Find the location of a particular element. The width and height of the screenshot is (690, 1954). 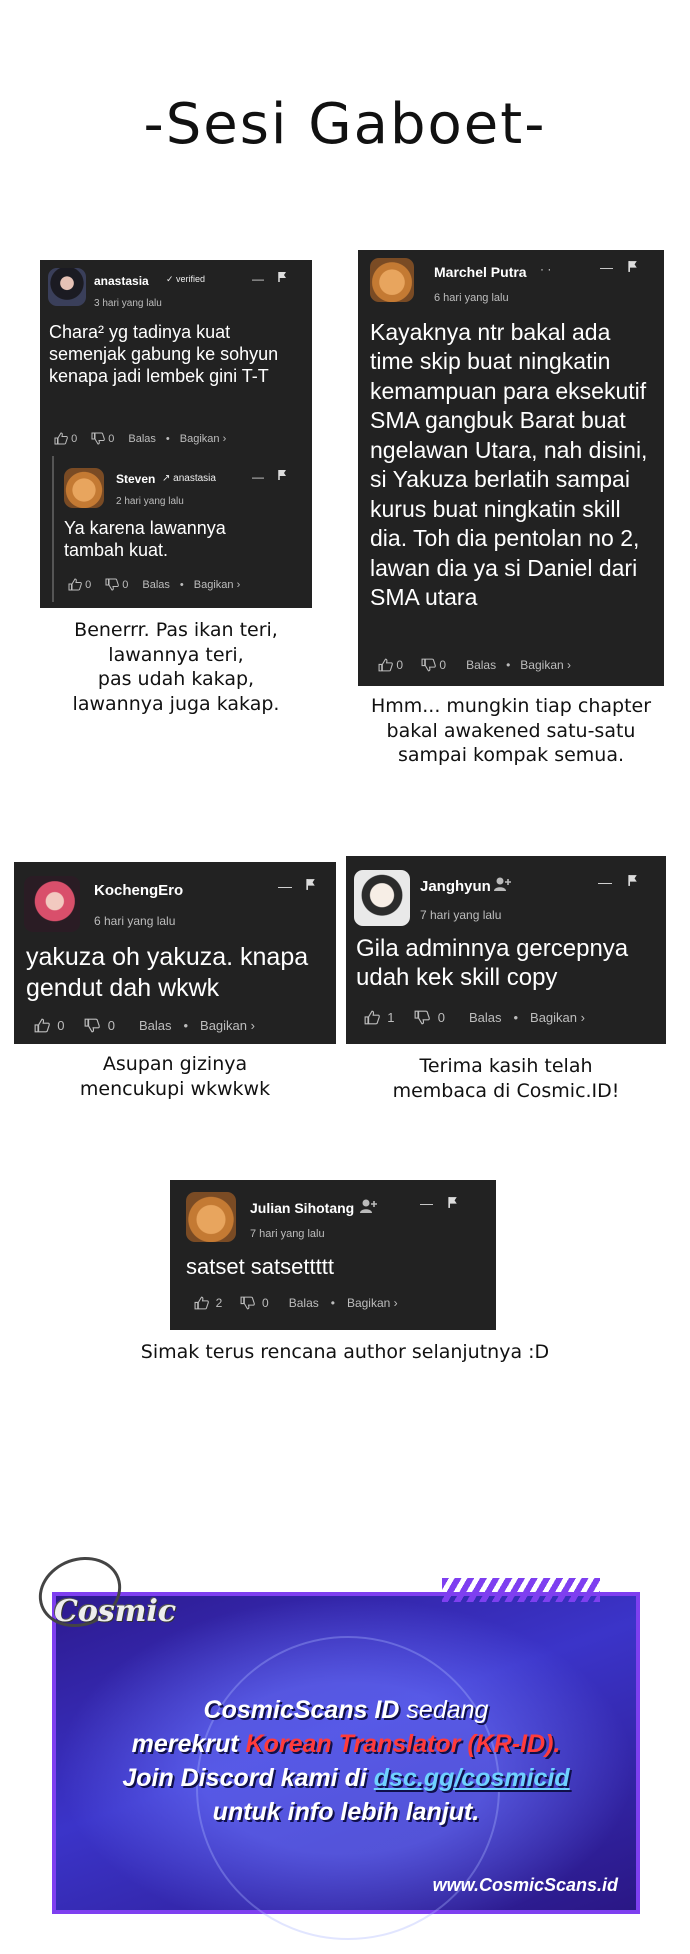

comment-username: anastasia is located at coordinates (121, 281).